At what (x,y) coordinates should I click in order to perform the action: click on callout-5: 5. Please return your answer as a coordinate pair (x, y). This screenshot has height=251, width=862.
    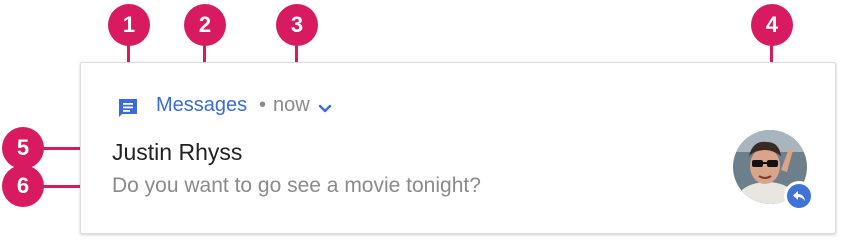
    Looking at the image, I should click on (23, 148).